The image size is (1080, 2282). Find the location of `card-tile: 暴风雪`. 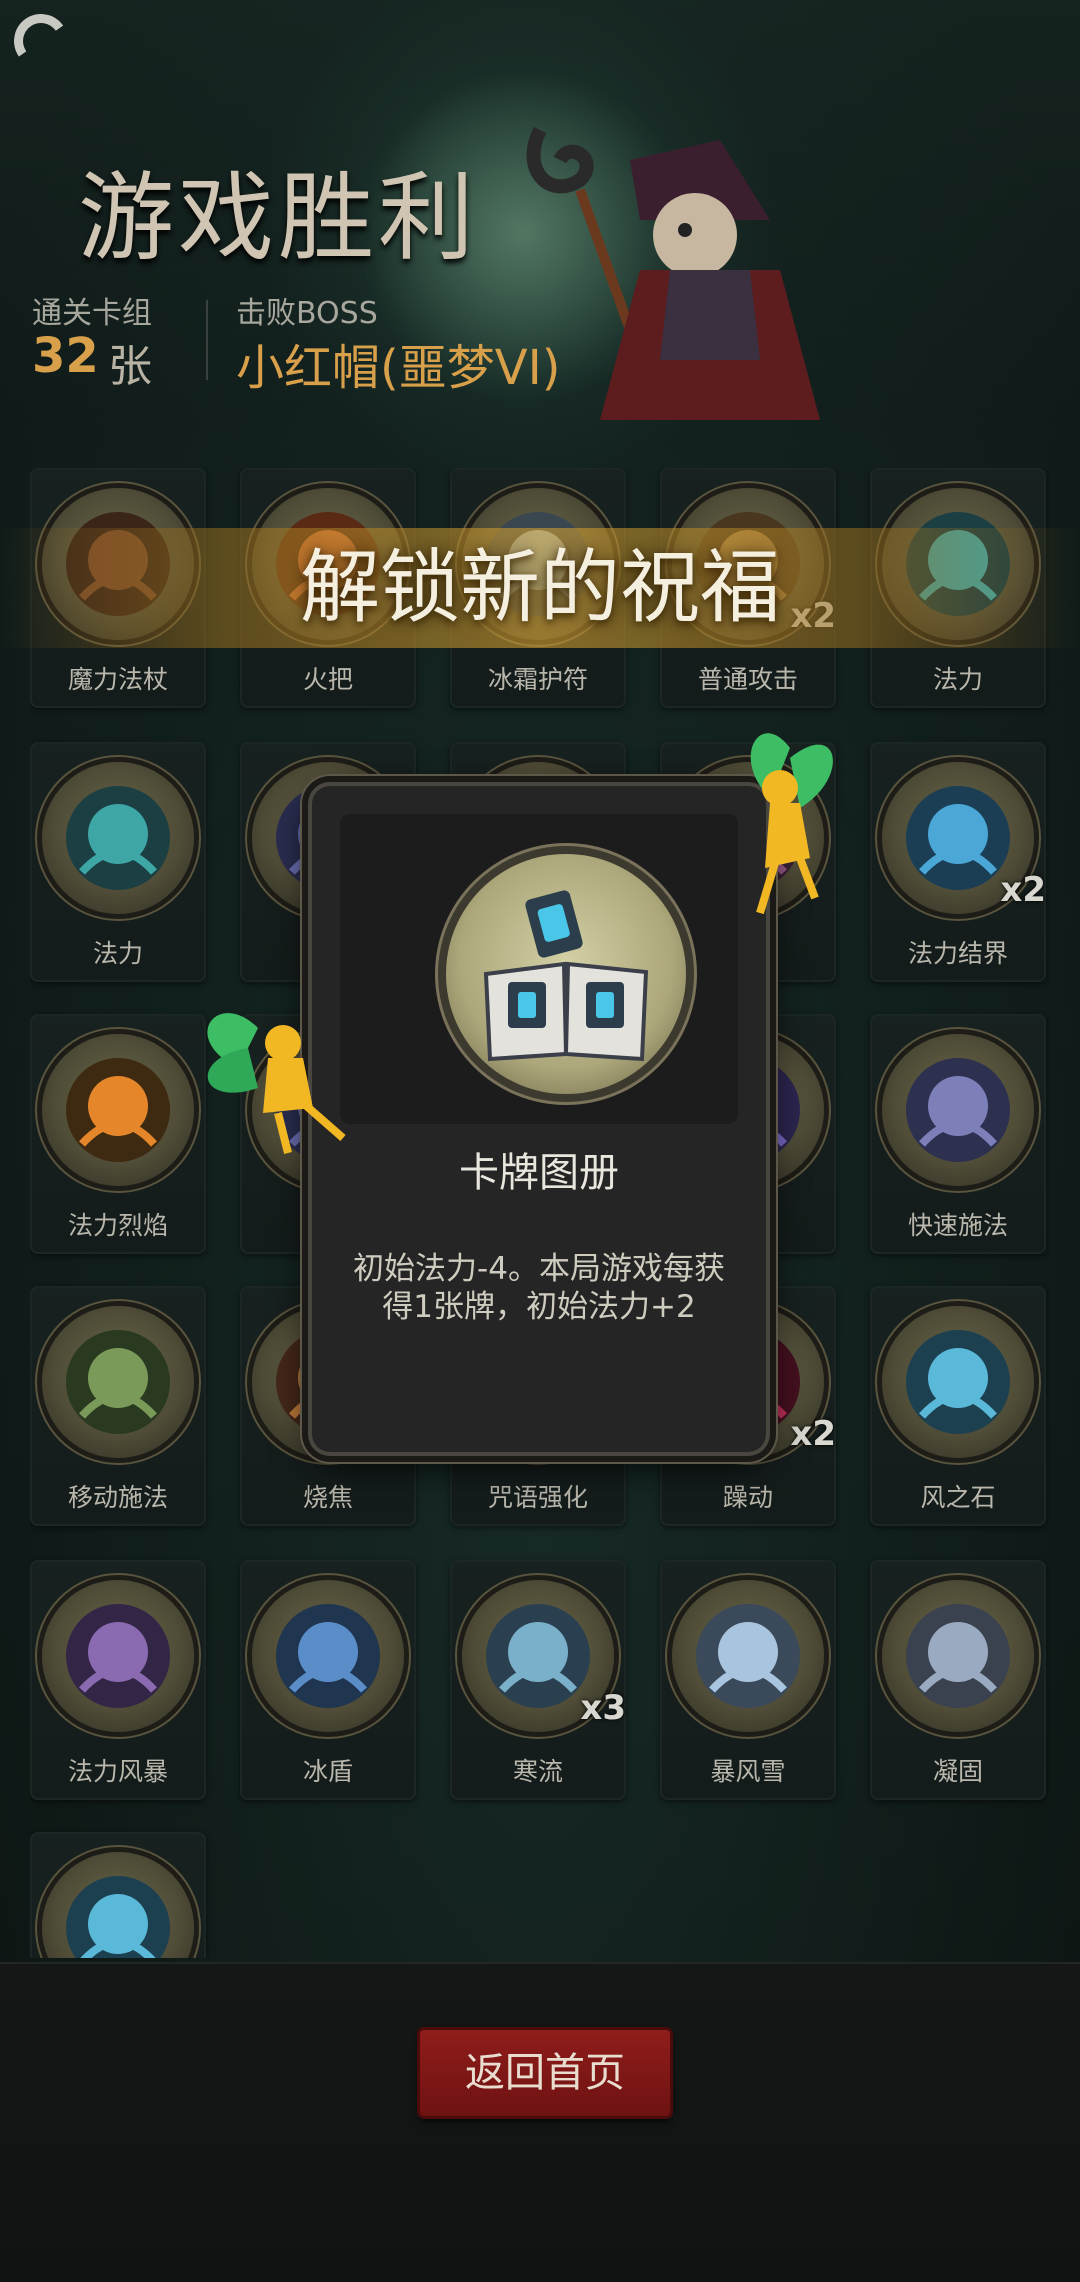

card-tile: 暴风雪 is located at coordinates (748, 1680).